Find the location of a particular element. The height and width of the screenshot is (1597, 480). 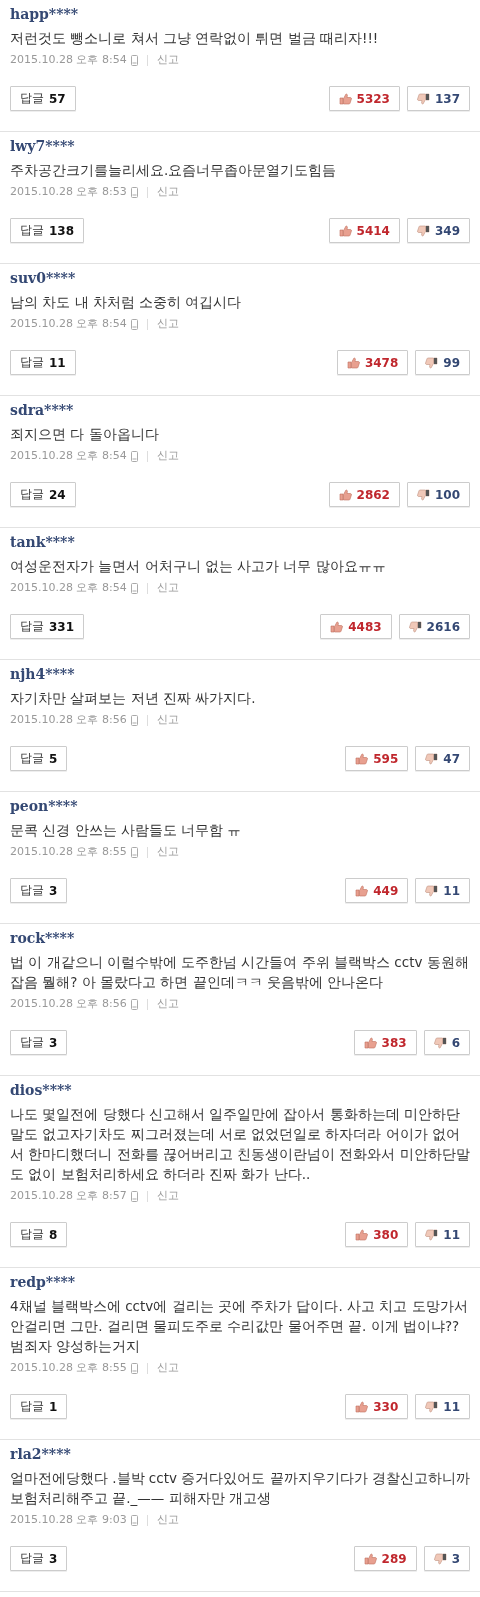

username: suv0**** is located at coordinates (240, 278).